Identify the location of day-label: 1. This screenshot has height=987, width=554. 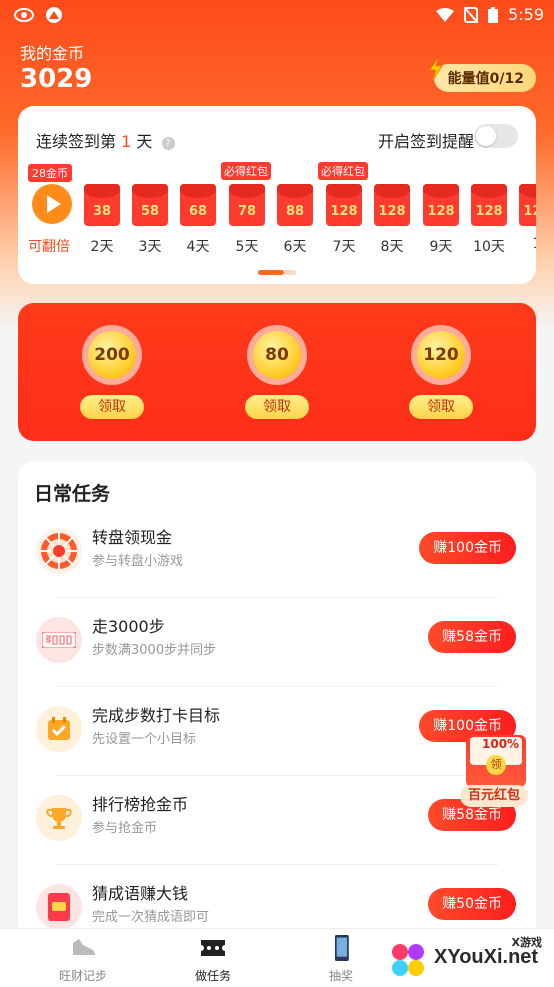
(526, 244).